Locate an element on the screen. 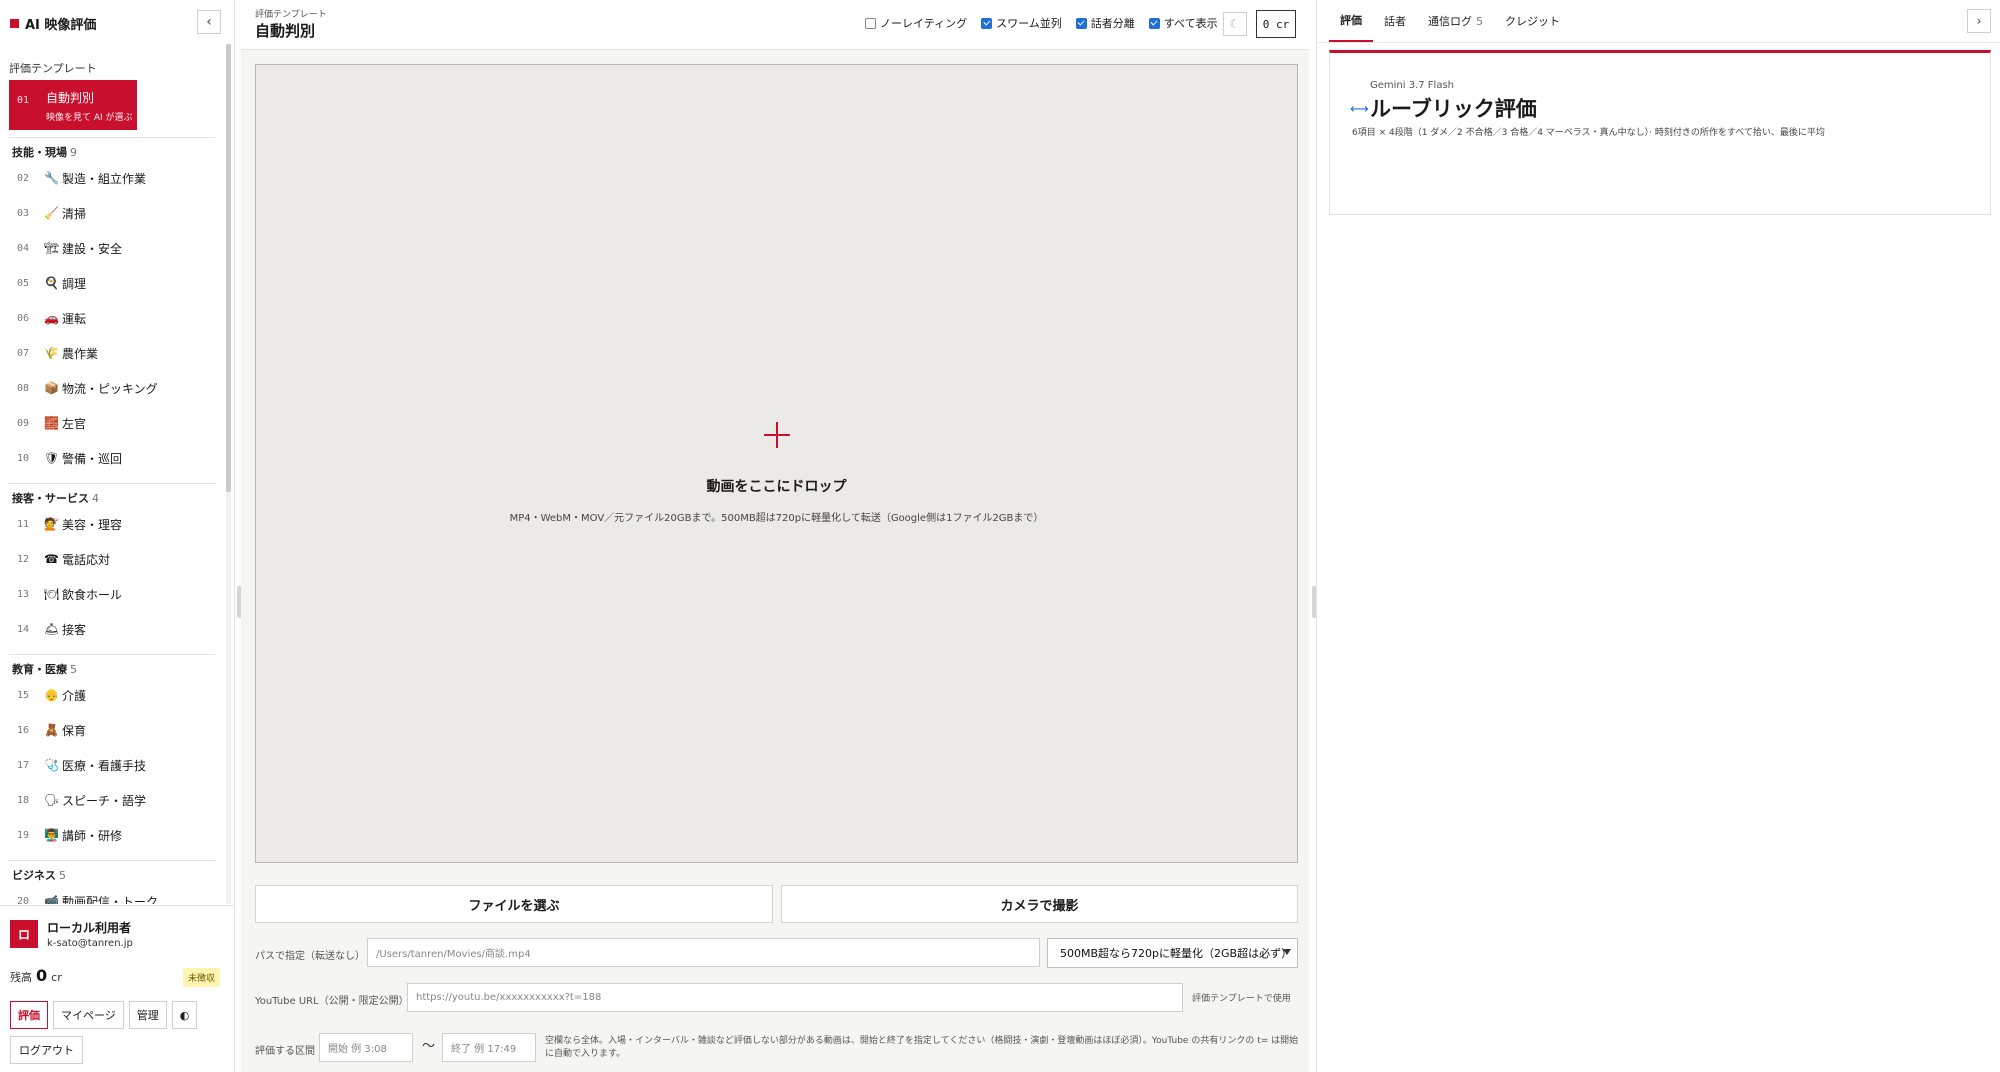  template-number: 20 is located at coordinates (23, 900).